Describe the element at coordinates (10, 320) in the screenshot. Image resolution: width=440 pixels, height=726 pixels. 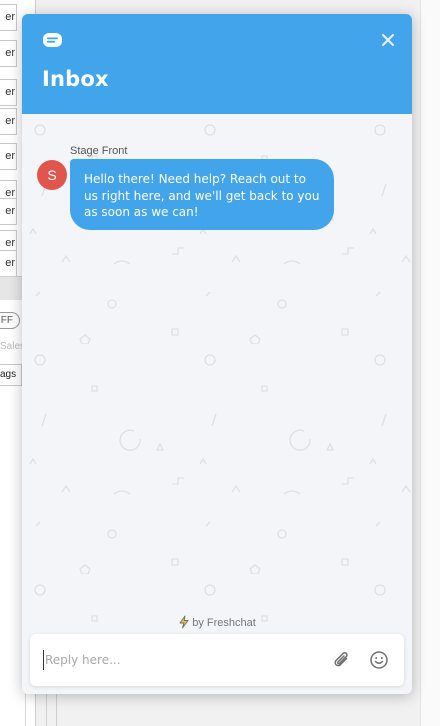
I see `background-toggle: FF` at that location.